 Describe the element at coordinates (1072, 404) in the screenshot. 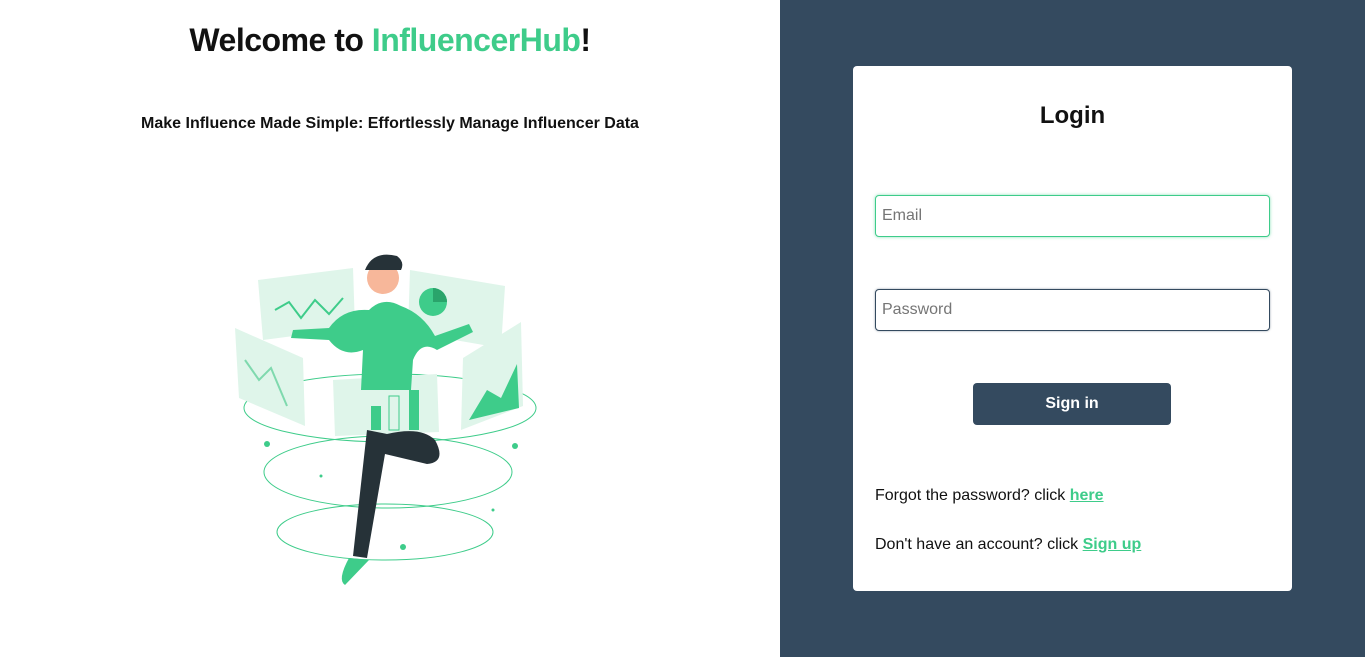

I see `sign-in-button: Sign in` at that location.